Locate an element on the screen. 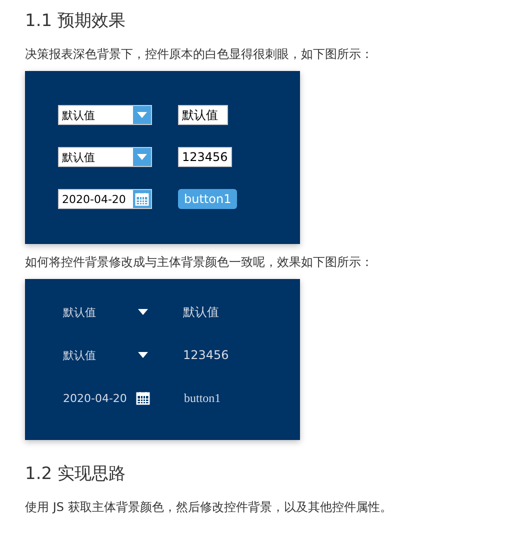 This screenshot has height=541, width=527. button: button1 is located at coordinates (202, 398).